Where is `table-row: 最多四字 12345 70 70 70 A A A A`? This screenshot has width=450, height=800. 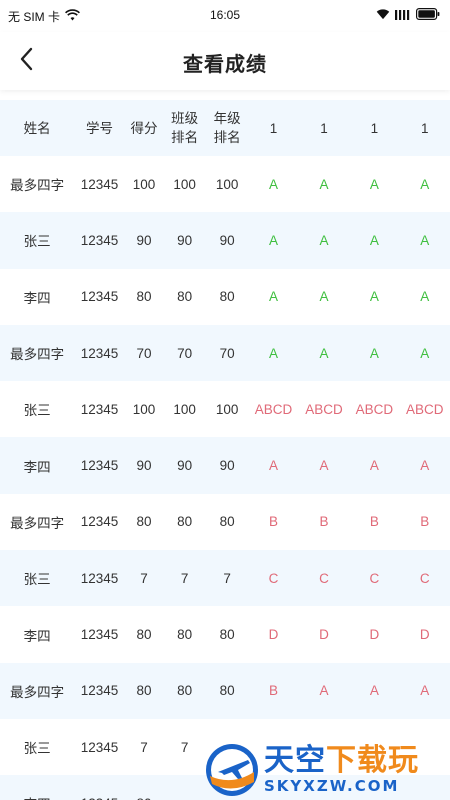 table-row: 最多四字 12345 70 70 70 A A A A is located at coordinates (225, 353).